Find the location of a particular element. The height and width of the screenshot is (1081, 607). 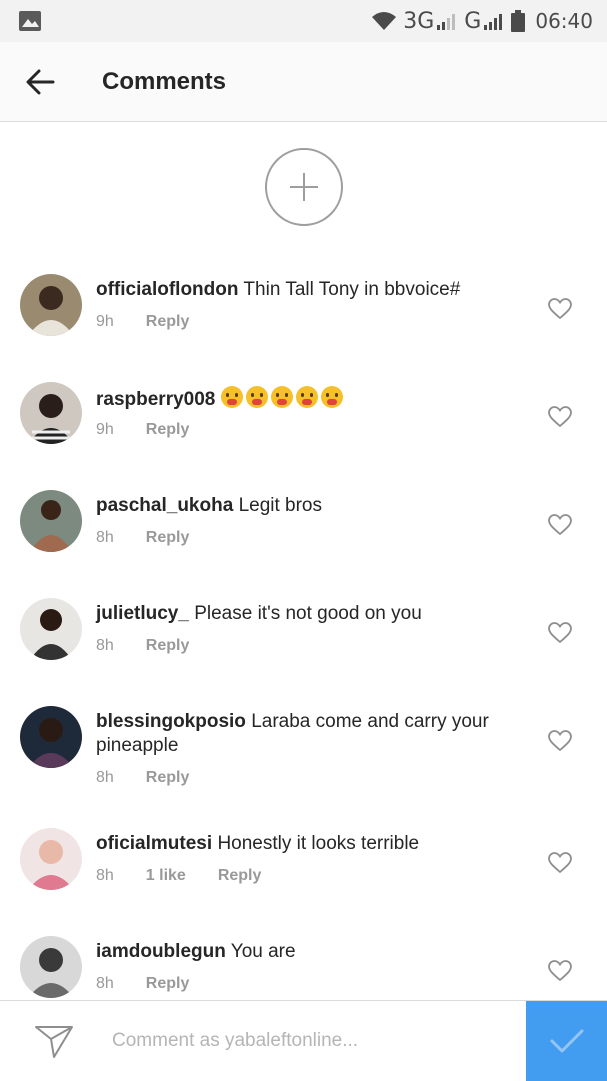

comment-body: Honestly it looks terrible is located at coordinates (318, 843).